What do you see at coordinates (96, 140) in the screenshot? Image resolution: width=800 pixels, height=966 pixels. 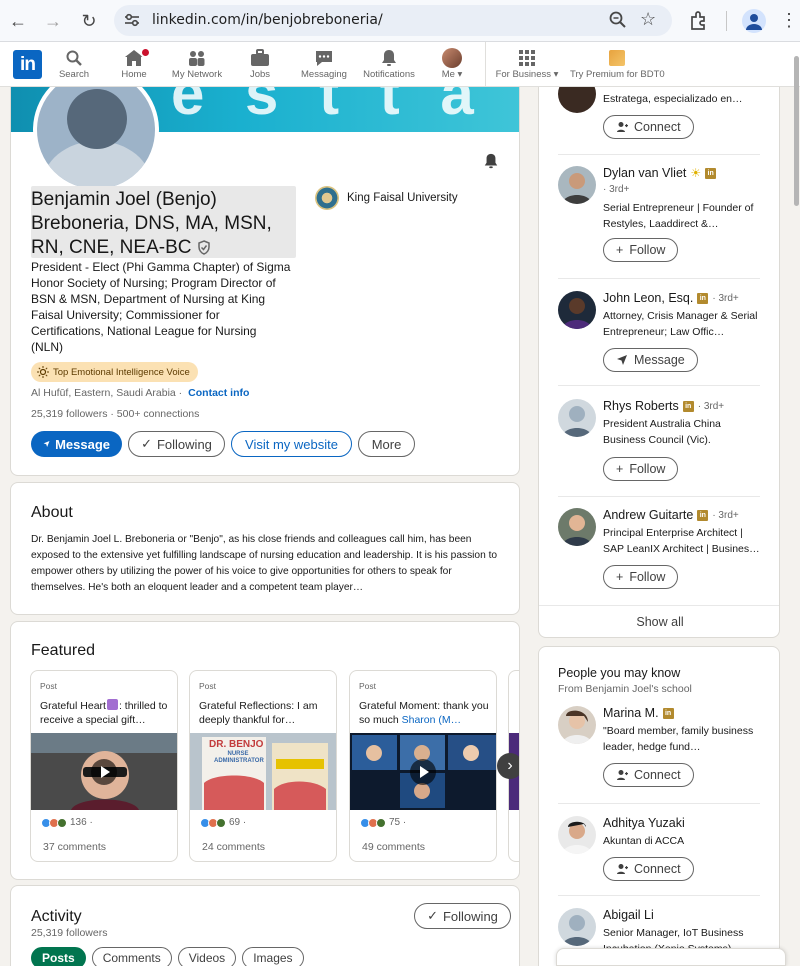 I see `profile-photo` at bounding box center [96, 140].